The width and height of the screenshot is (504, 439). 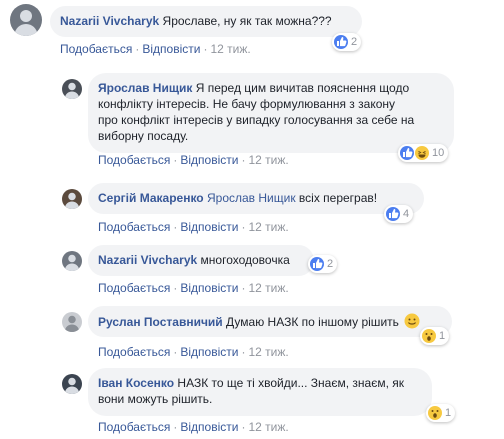 I want to click on reaction-count: 10, so click(x=438, y=153).